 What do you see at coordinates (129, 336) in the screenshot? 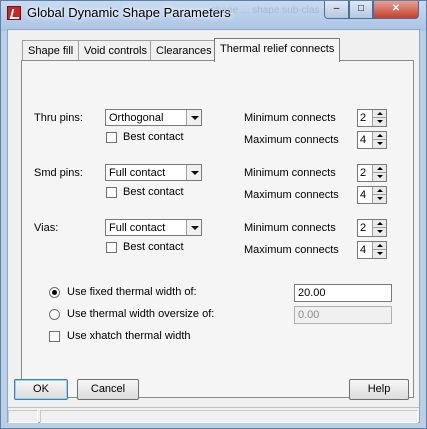
I see `xhatch-thermal-width-label: Use xhatch thermal width` at bounding box center [129, 336].